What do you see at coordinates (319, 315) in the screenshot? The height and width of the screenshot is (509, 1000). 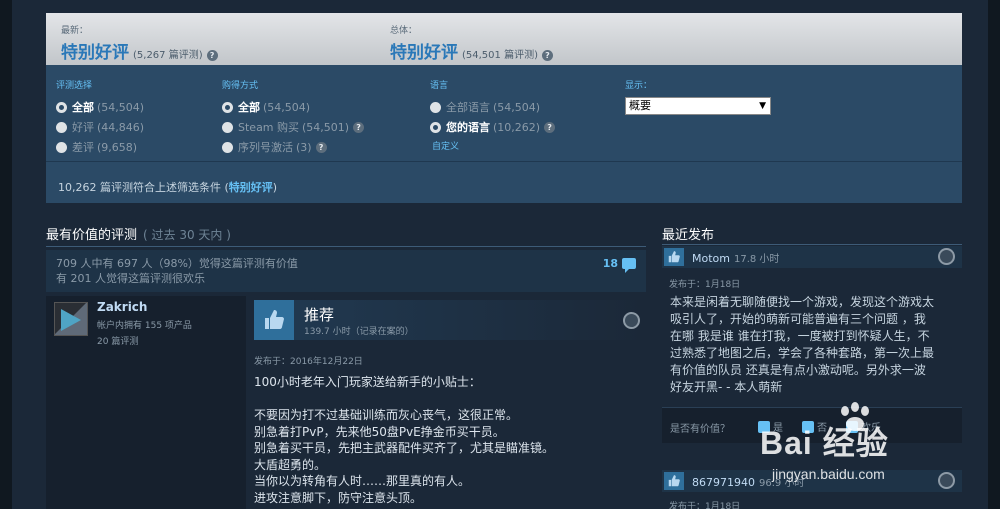 I see `recommendation-label: 推荐` at bounding box center [319, 315].